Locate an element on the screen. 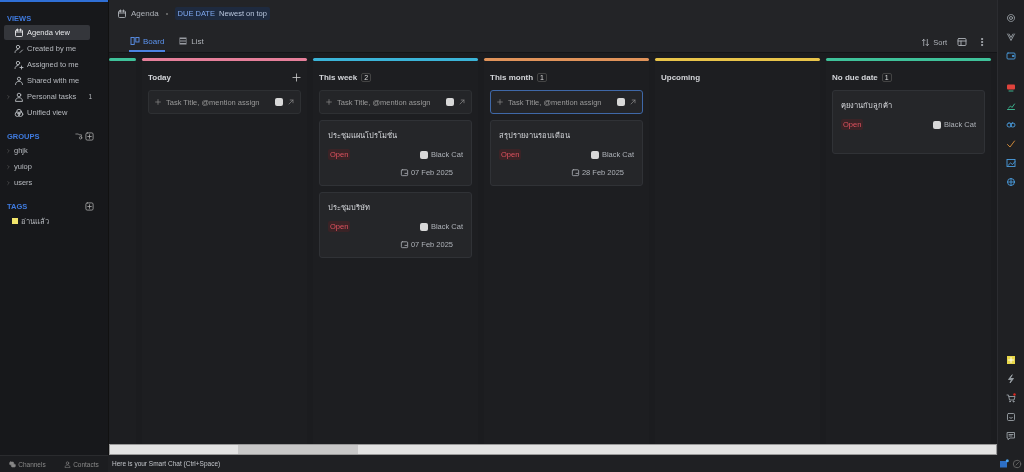 The height and width of the screenshot is (472, 1024). chart-up-icon is located at coordinates (1011, 106).